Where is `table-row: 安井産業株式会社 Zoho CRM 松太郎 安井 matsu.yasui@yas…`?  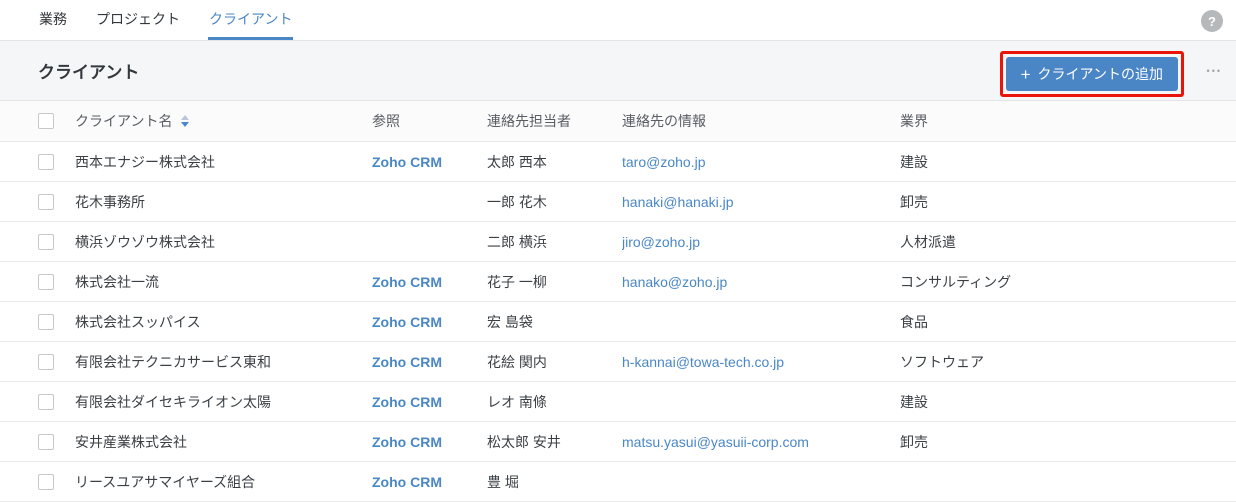
table-row: 安井産業株式会社 Zoho CRM 松太郎 安井 matsu.yasui@yas… is located at coordinates (618, 442).